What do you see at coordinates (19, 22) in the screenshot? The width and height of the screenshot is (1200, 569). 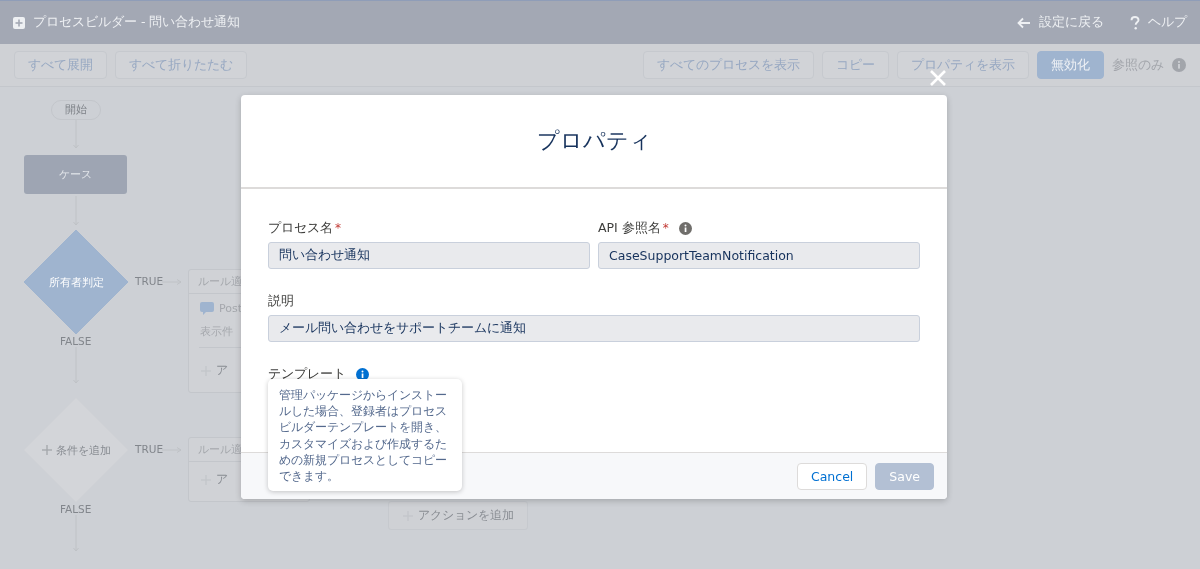 I see `plus-square-icon` at bounding box center [19, 22].